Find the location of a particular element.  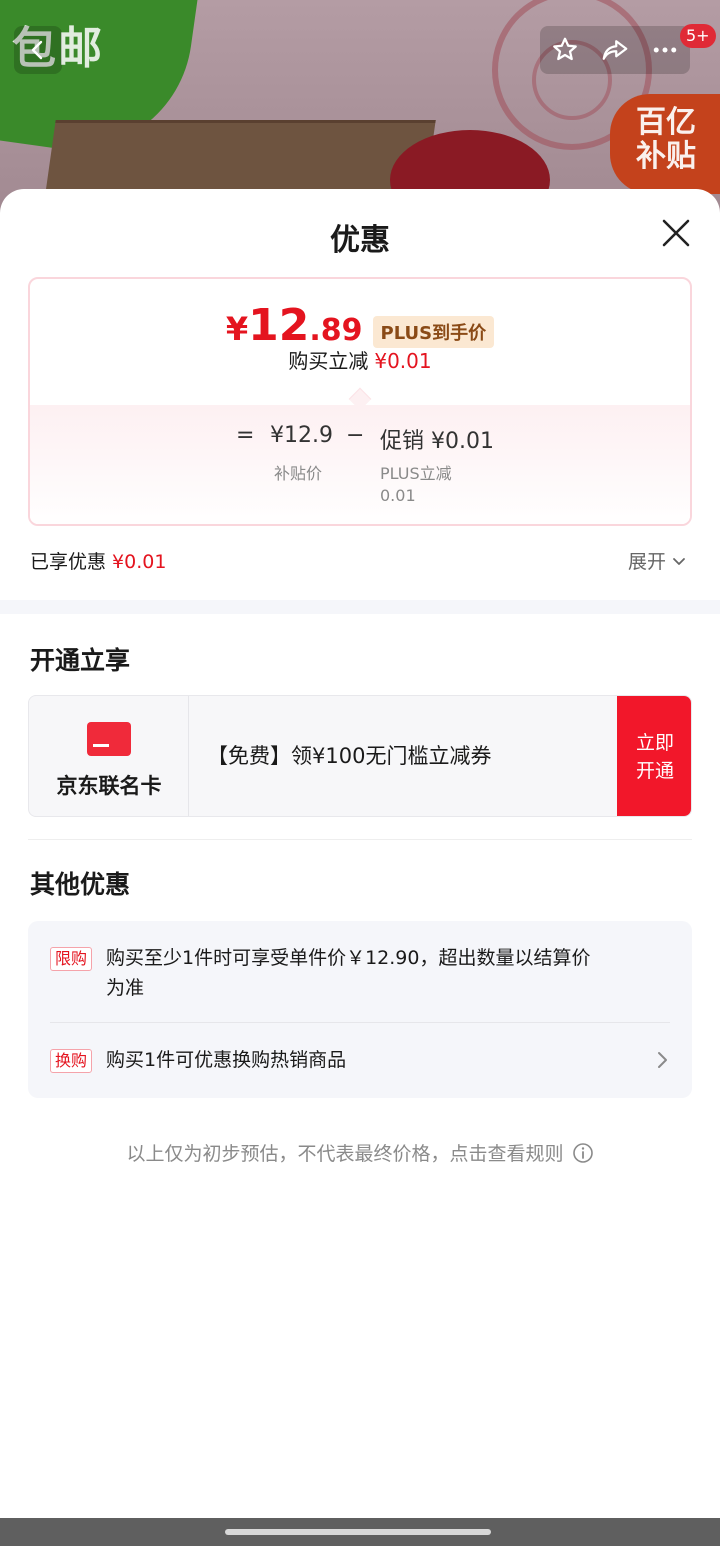

subsidy-line1: 百亿 is located at coordinates (666, 122).